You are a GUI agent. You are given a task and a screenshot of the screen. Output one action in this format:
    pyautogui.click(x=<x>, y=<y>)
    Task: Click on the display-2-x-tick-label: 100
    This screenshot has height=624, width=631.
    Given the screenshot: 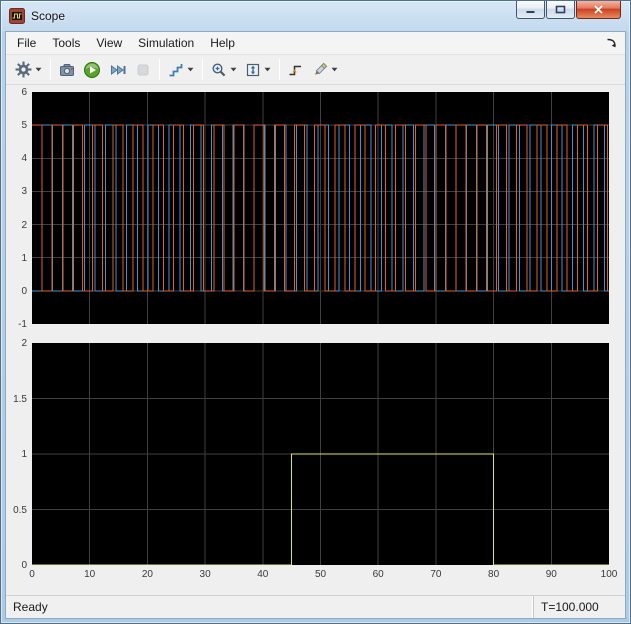 What is the action you would take?
    pyautogui.click(x=609, y=574)
    